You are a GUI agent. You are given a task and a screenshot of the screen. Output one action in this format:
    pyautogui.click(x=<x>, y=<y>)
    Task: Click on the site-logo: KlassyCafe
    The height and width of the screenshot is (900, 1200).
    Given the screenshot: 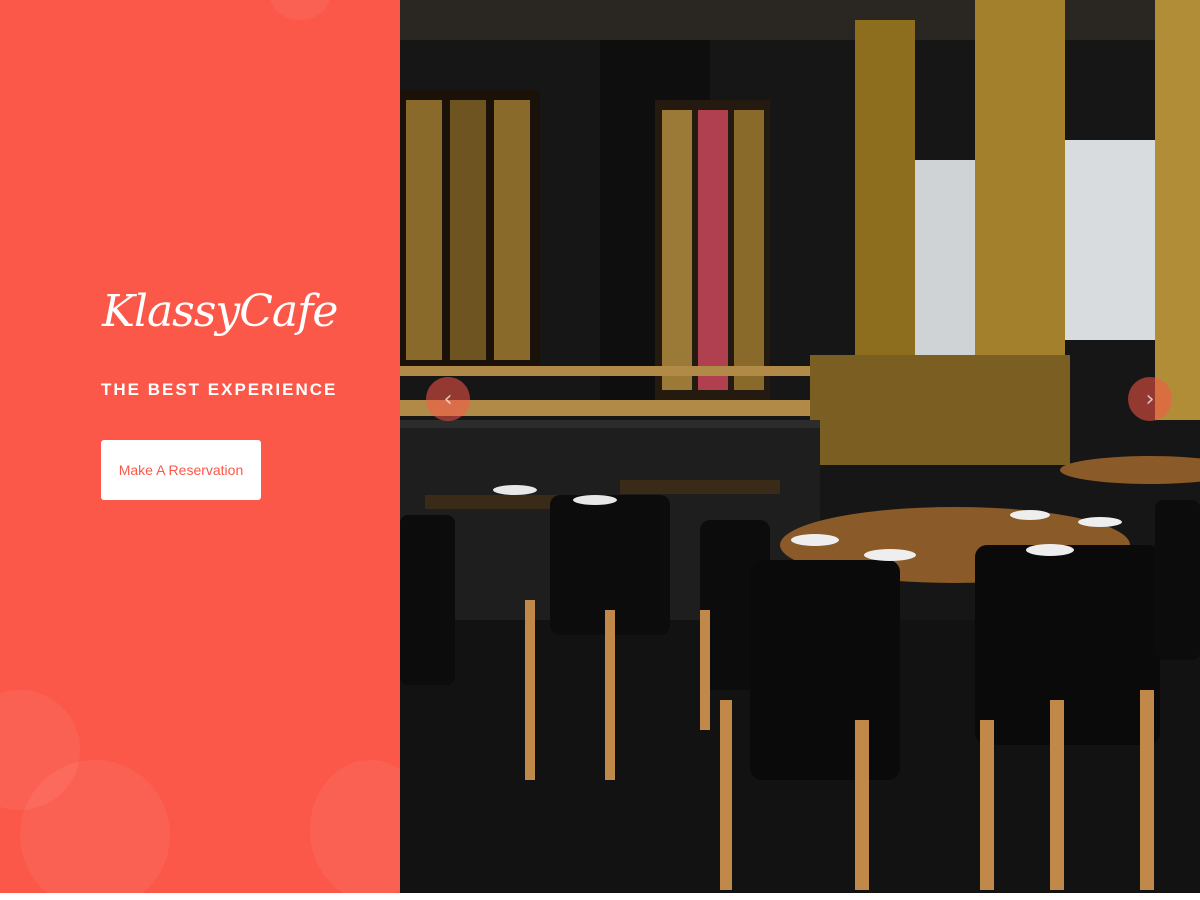 What is the action you would take?
    pyautogui.click(x=220, y=311)
    